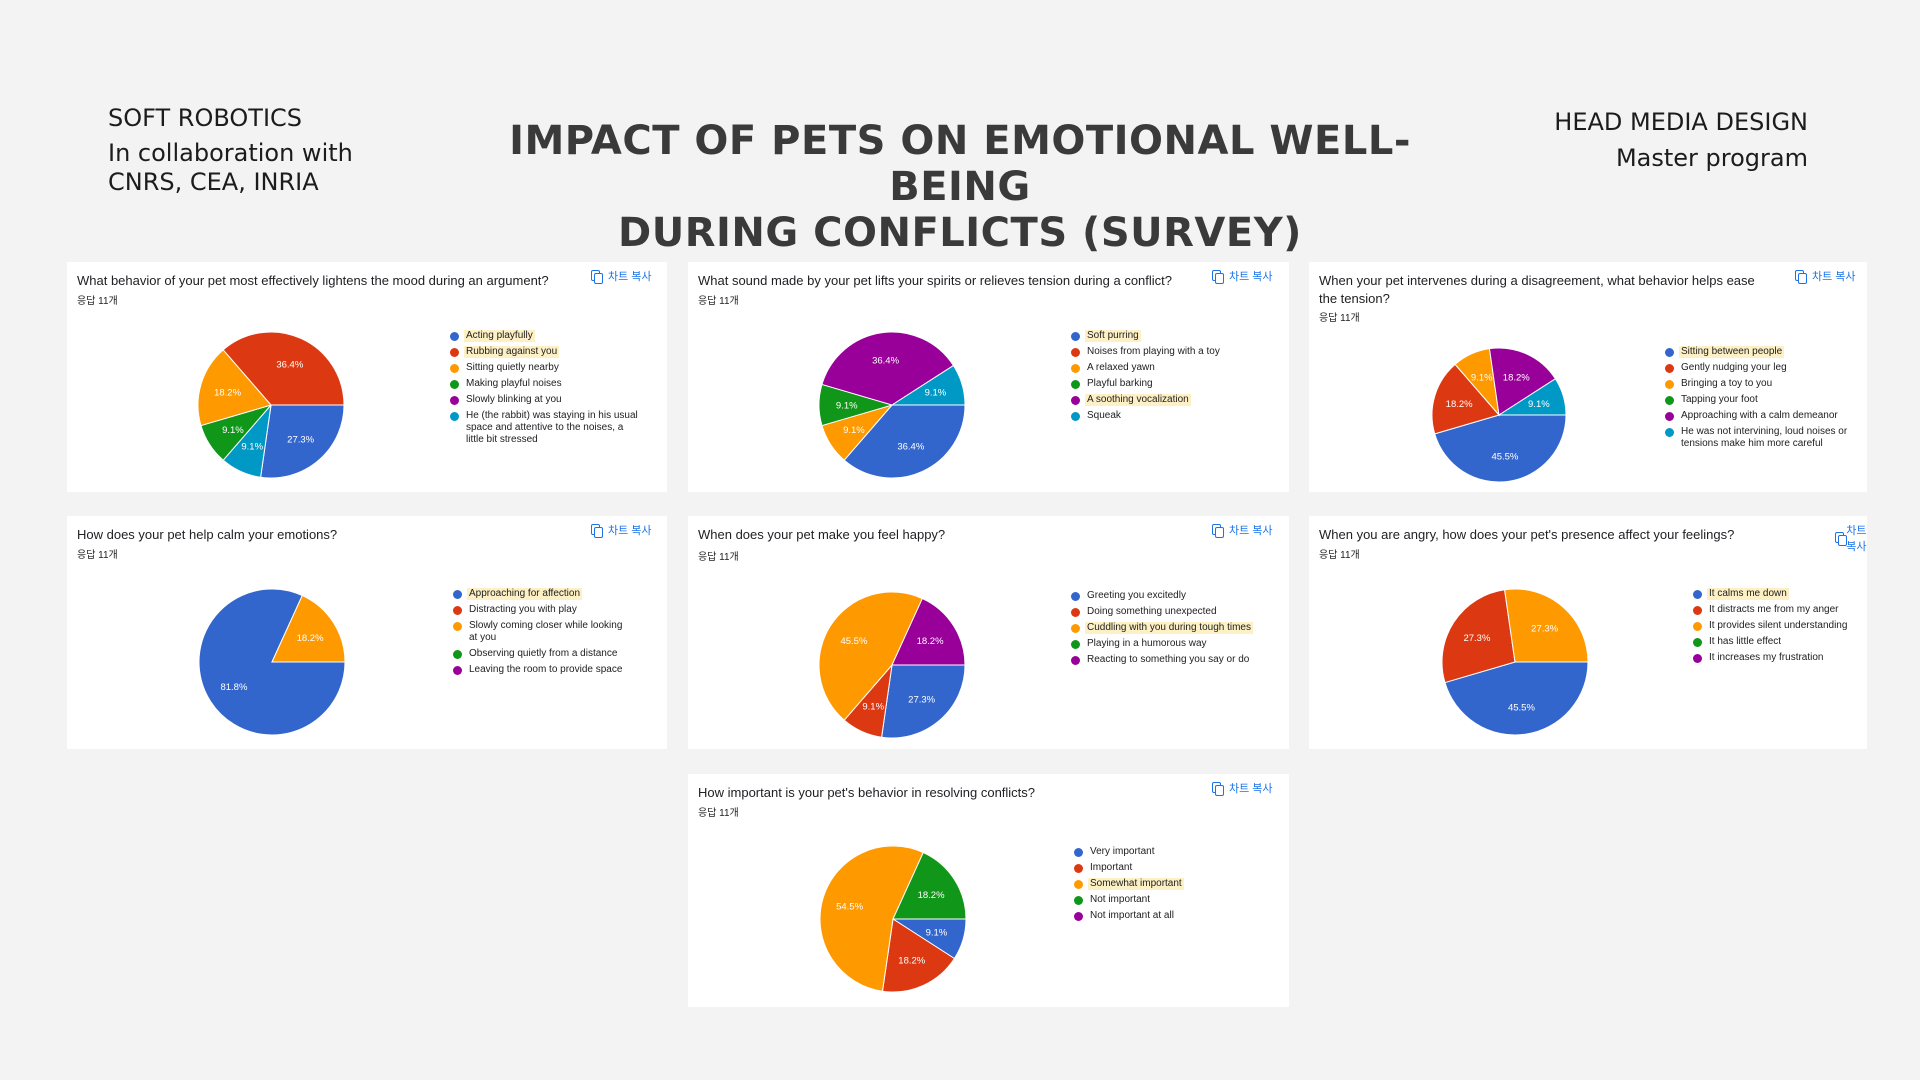  What do you see at coordinates (1159, 852) in the screenshot?
I see `legend-item: Very important` at bounding box center [1159, 852].